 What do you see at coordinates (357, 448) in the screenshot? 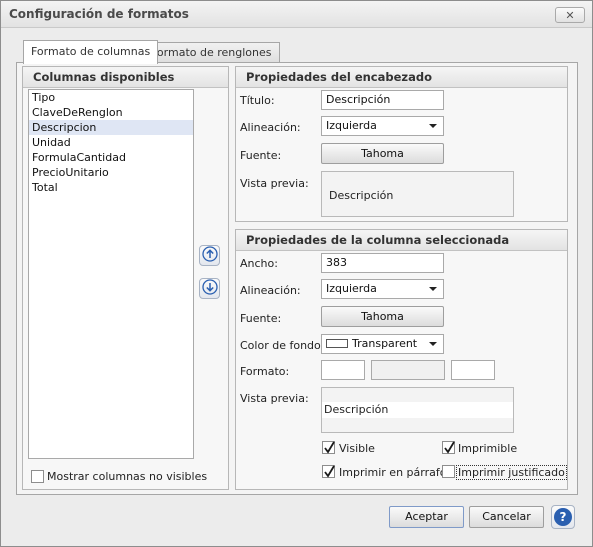
I see `visible-label: Visible` at bounding box center [357, 448].